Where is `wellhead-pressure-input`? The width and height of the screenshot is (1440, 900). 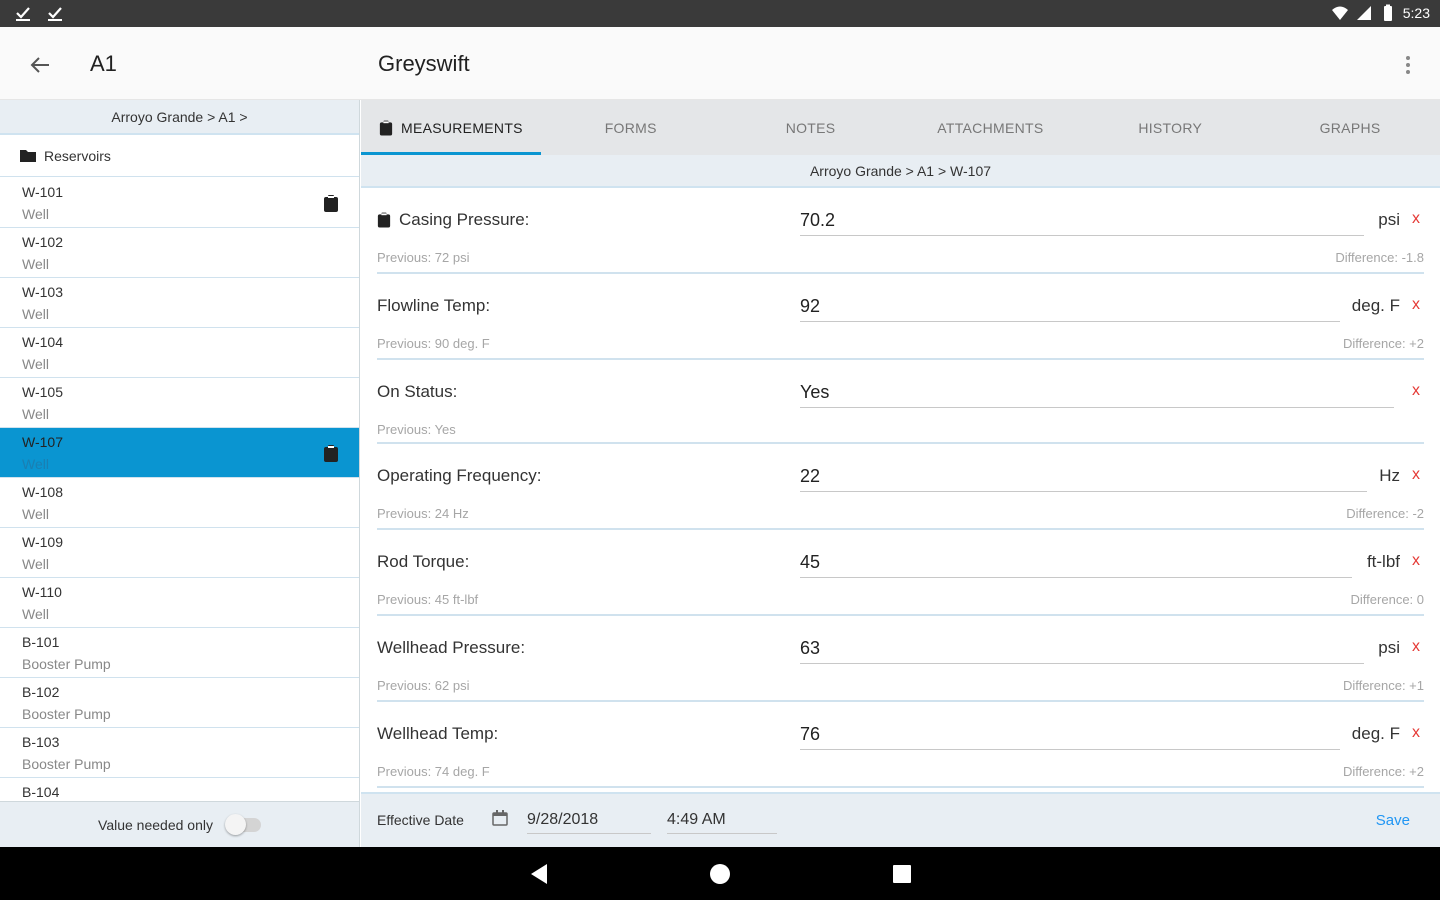
wellhead-pressure-input is located at coordinates (1082, 649).